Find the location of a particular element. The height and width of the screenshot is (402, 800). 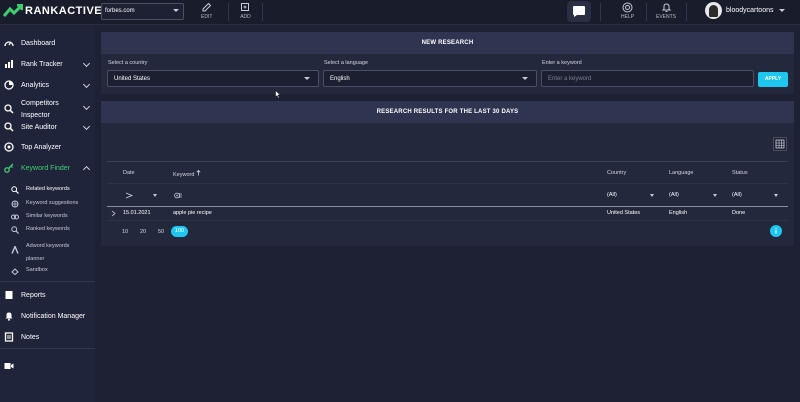

globe-icon is located at coordinates (15, 204).